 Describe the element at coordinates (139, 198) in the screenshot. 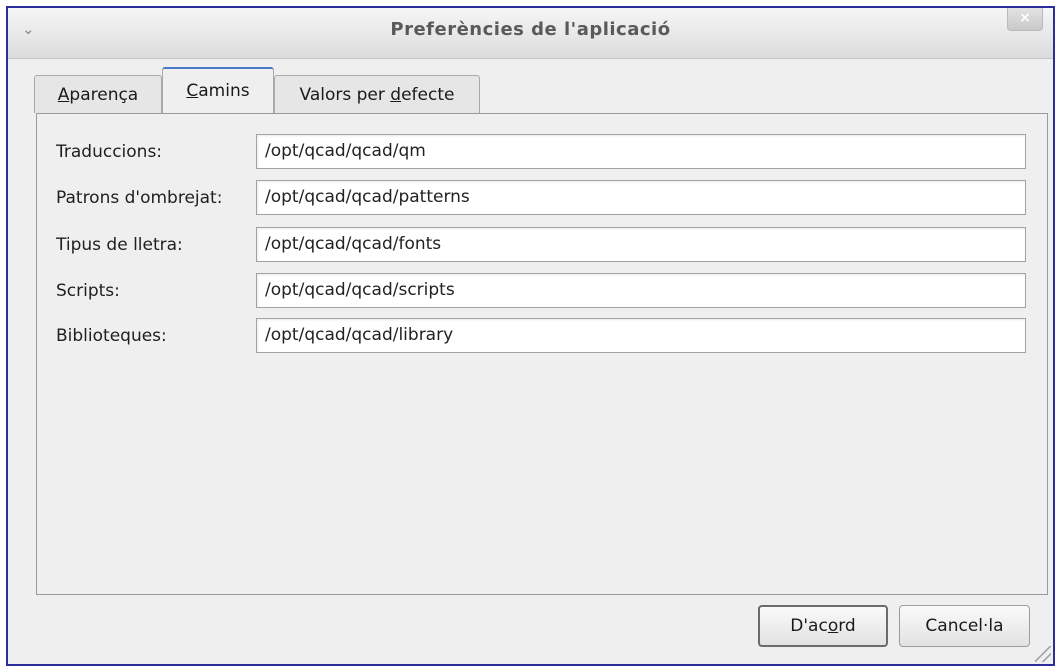

I see `hatch-patterns-label: Patrons d'ombrejat:` at that location.